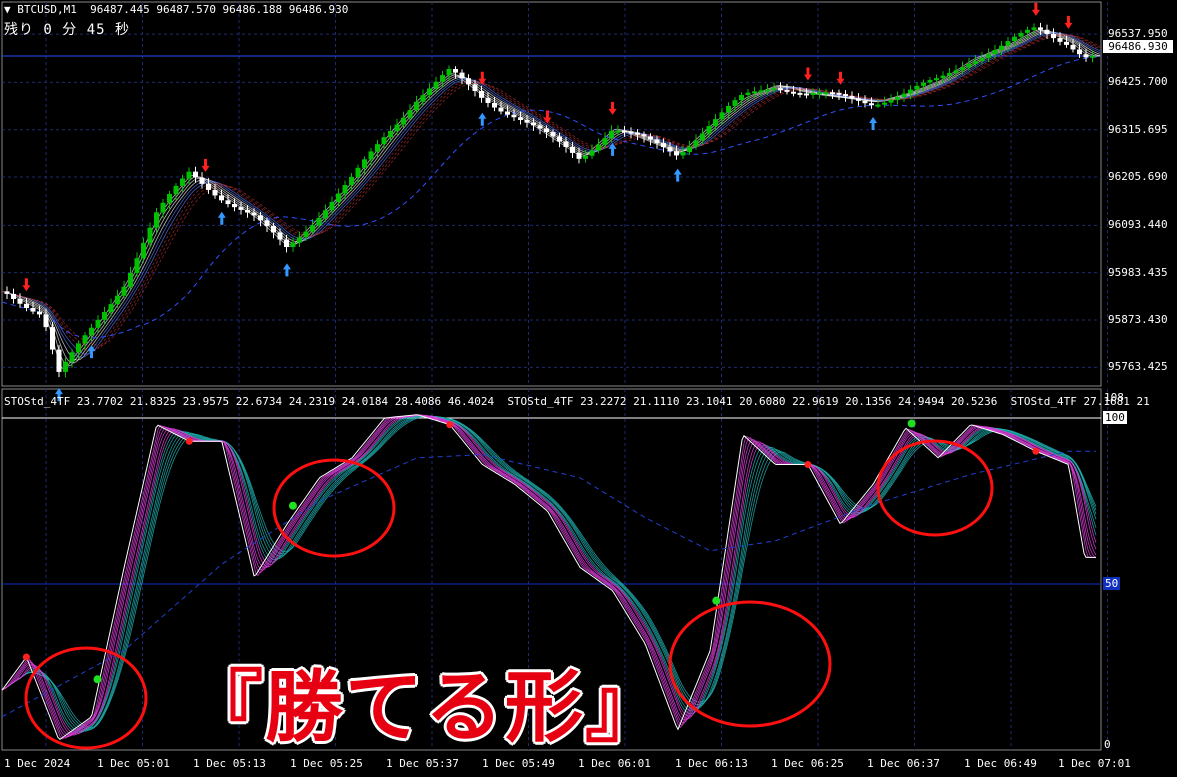  What do you see at coordinates (614, 763) in the screenshot?
I see `time-tick-label: 1 Dec 06:01` at bounding box center [614, 763].